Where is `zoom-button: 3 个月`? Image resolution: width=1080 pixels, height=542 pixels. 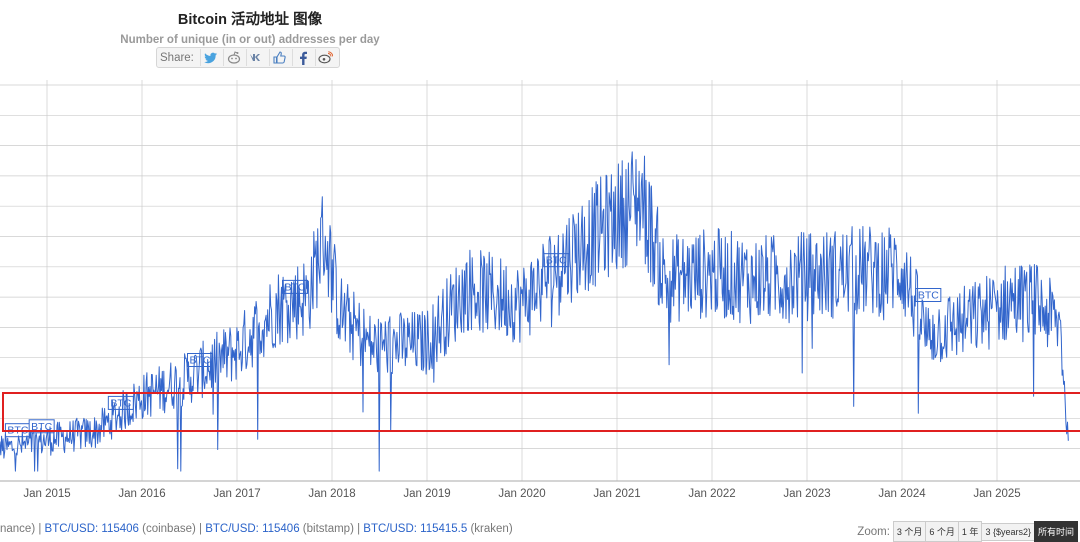
zoom-button: 3 个月 is located at coordinates (909, 531).